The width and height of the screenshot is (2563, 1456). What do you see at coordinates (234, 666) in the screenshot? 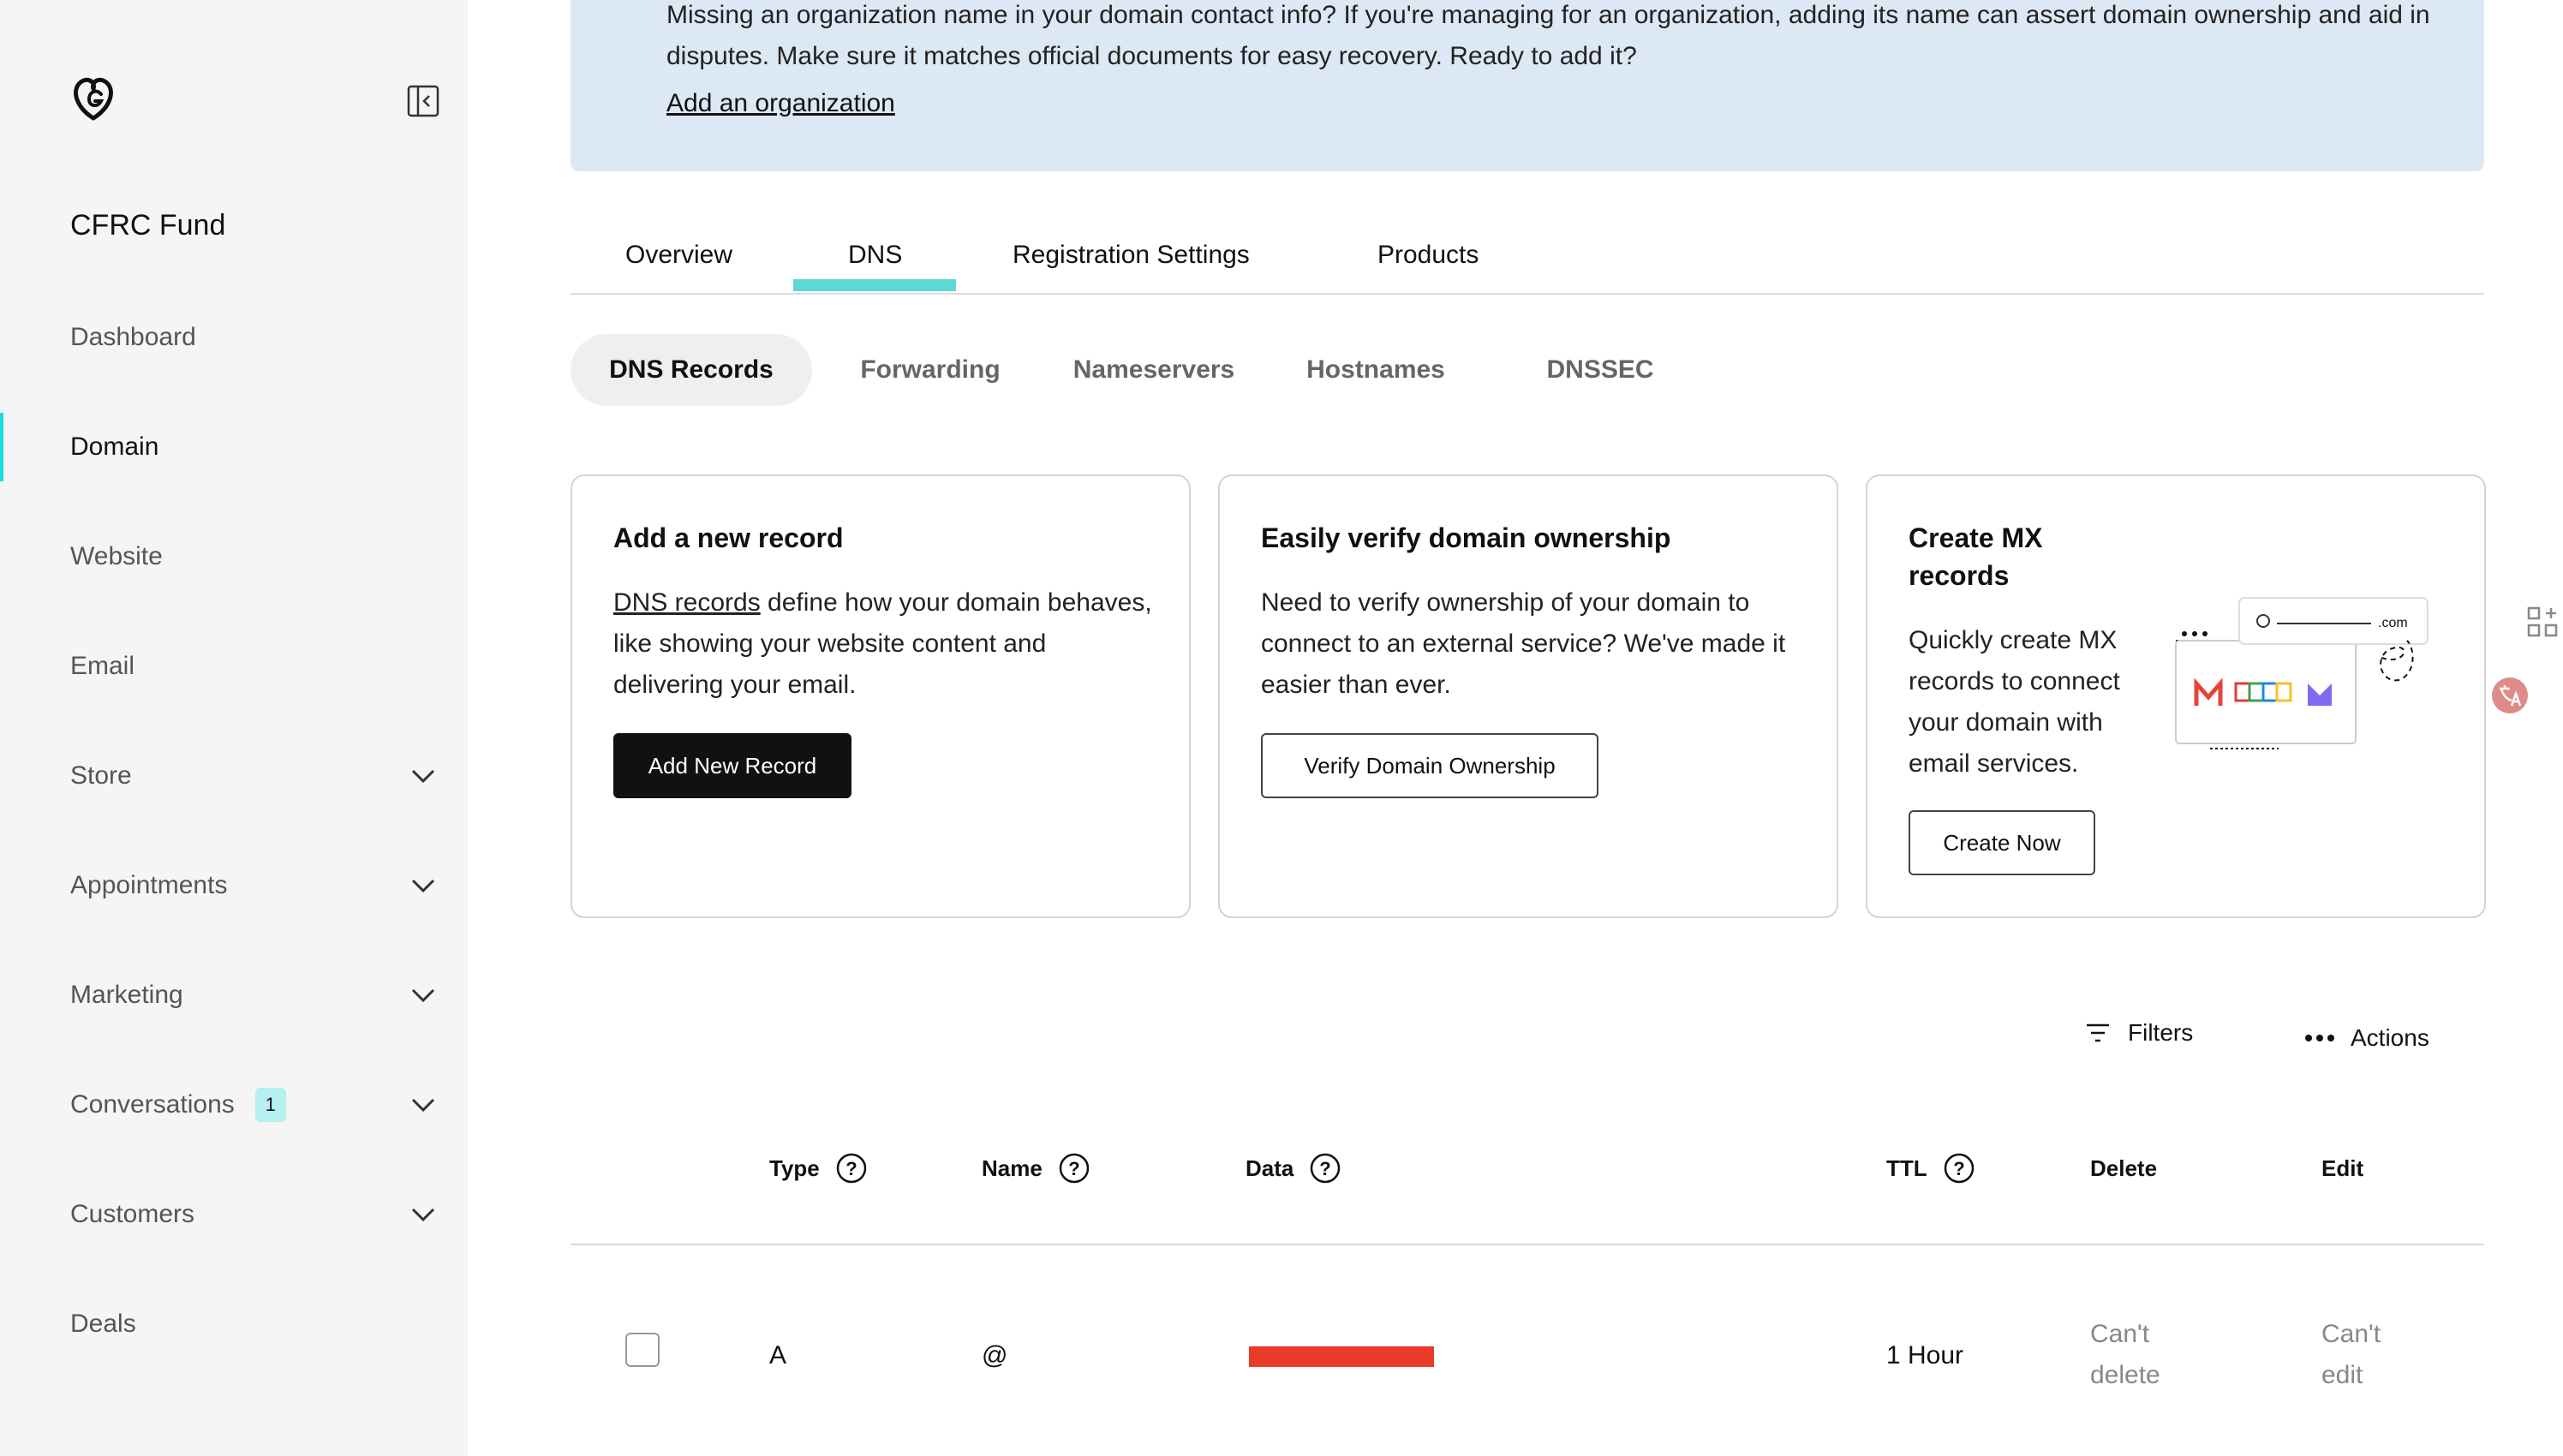
I see `sidebar-item-email: Email` at bounding box center [234, 666].